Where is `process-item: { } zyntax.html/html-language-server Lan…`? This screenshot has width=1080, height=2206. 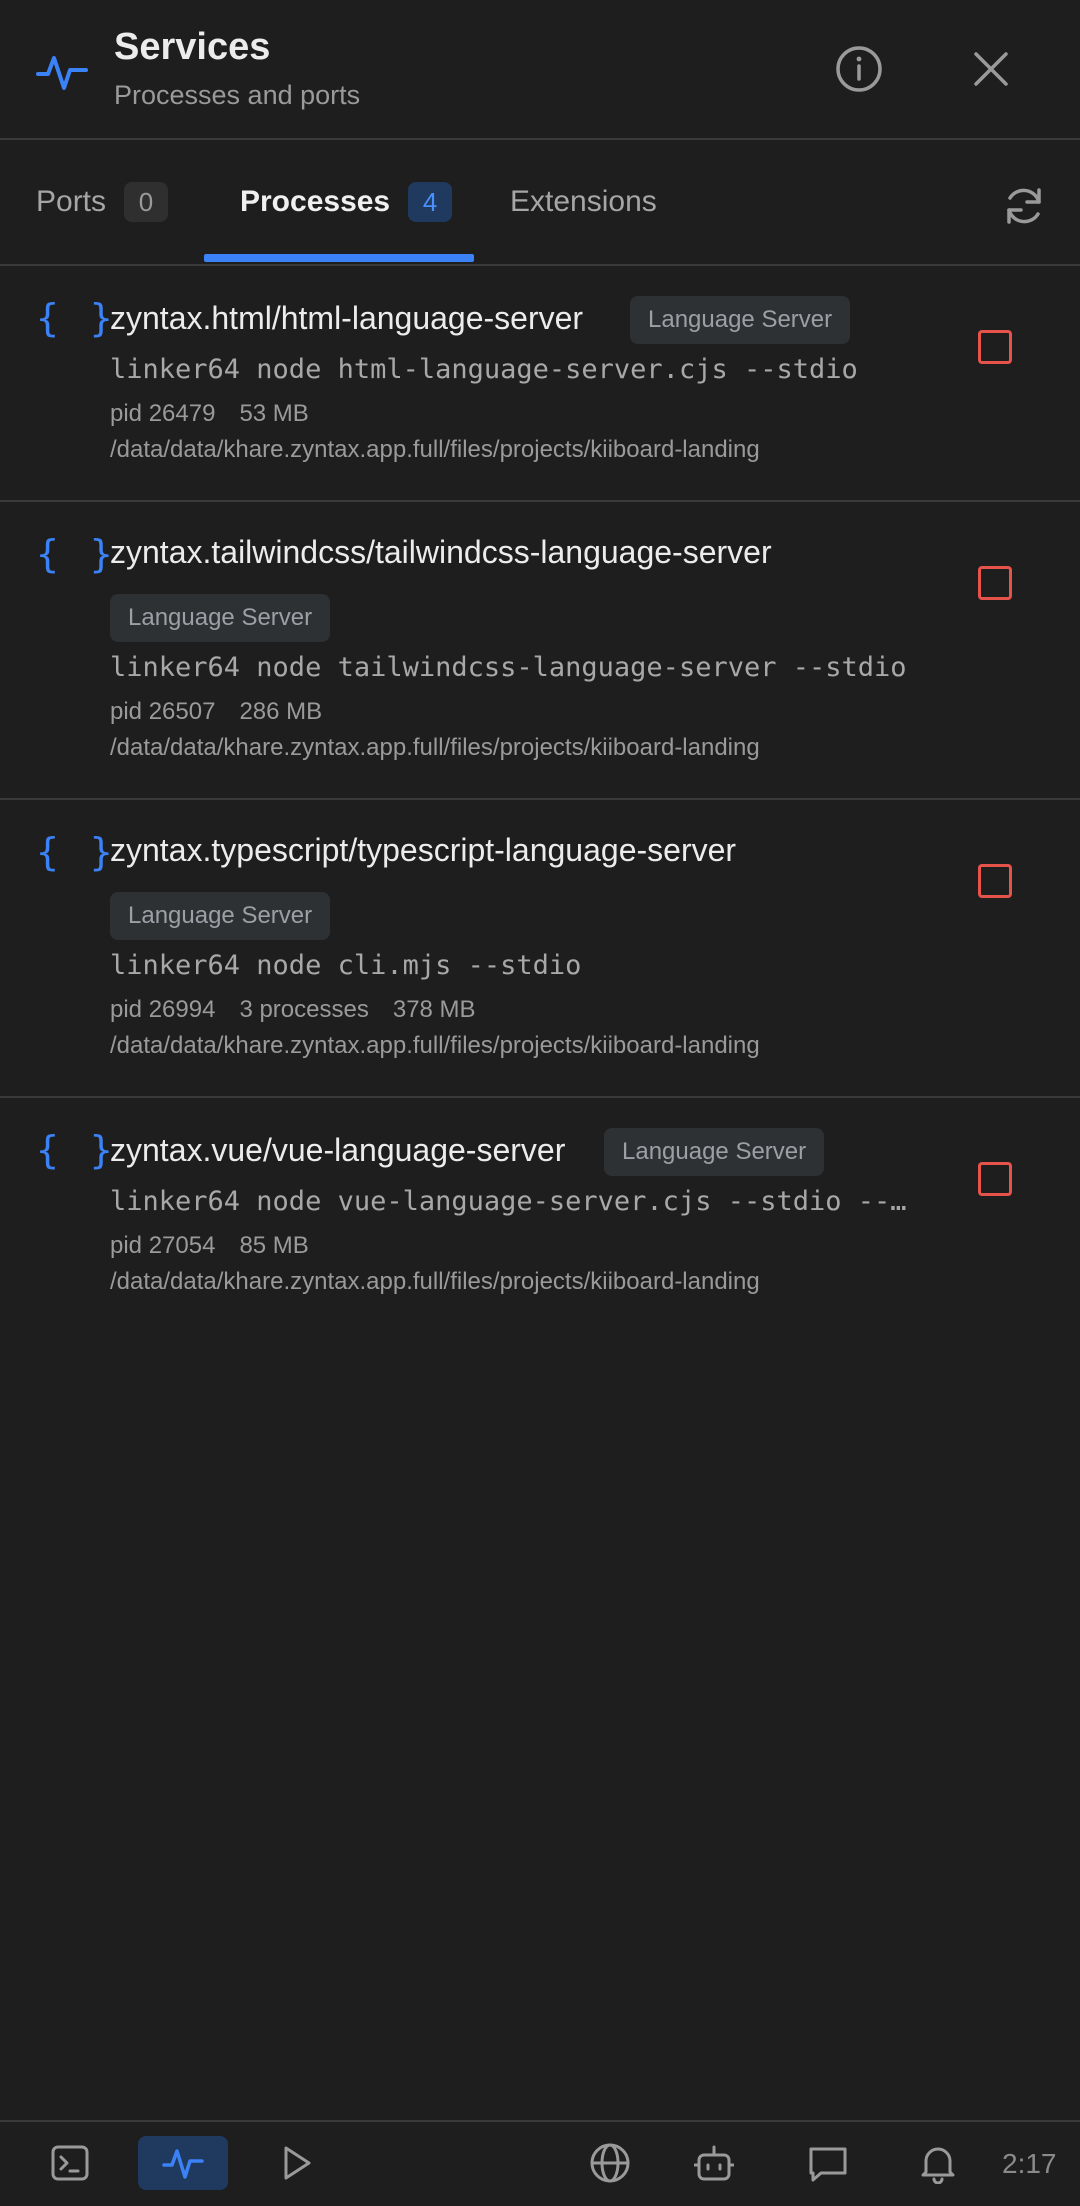
process-item: { } zyntax.html/html-language-server Lan… is located at coordinates (540, 384).